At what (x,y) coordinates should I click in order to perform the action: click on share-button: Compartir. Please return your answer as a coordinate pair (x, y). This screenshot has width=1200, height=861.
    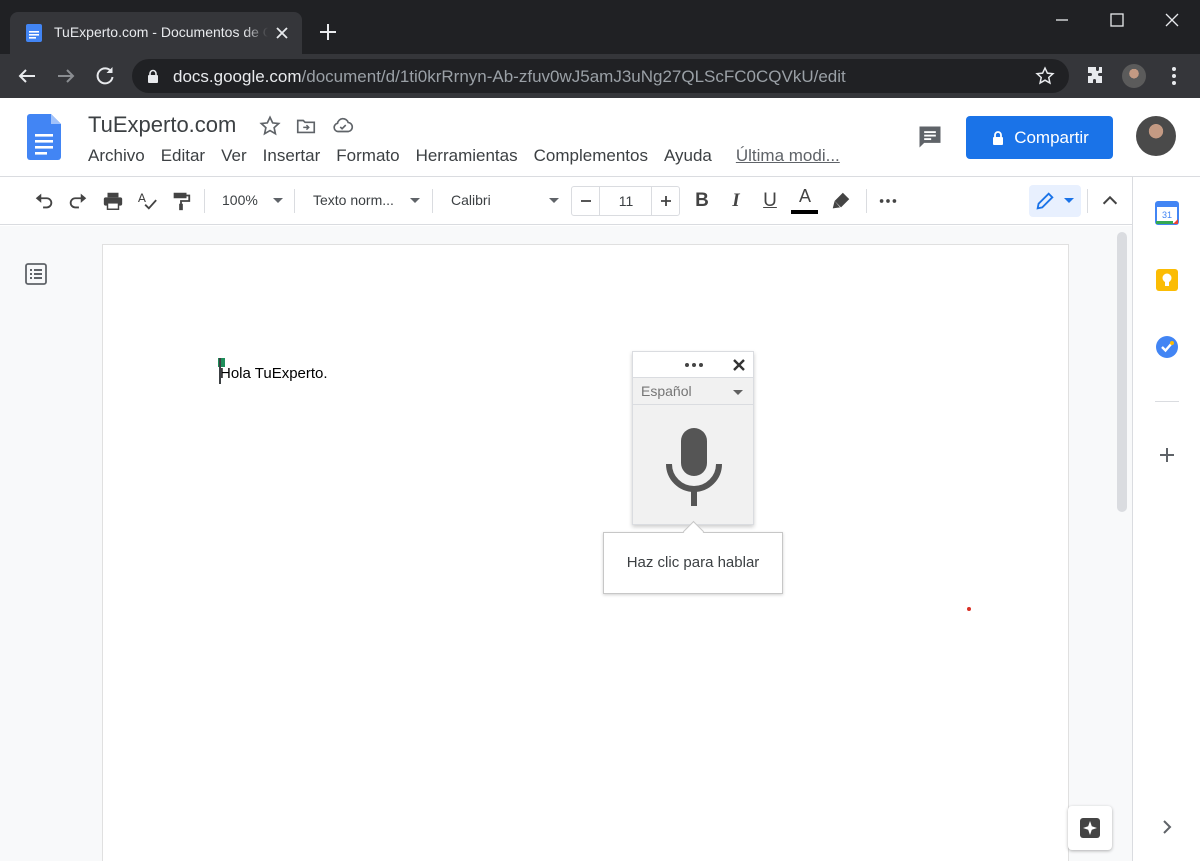
    Looking at the image, I should click on (1039, 137).